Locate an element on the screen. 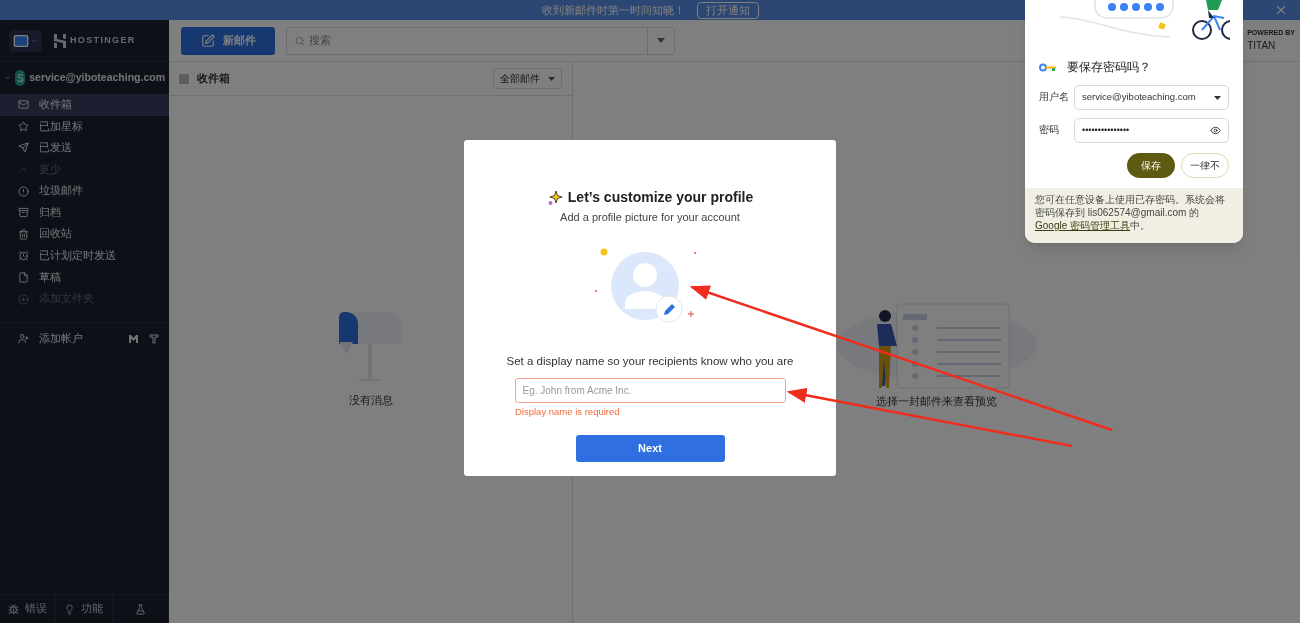 Image resolution: width=1300 pixels, height=623 pixels. password-label: 密码 is located at coordinates (1049, 130).